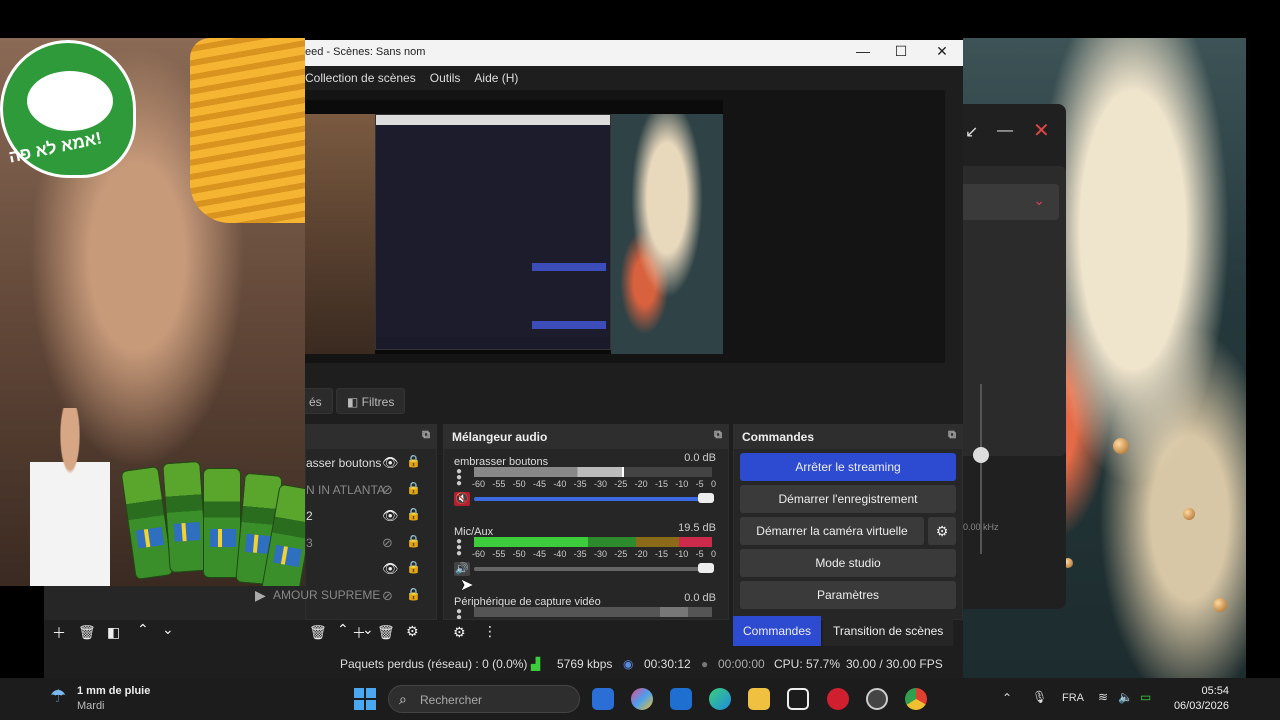 This screenshot has height=720, width=1280. I want to click on wifi-icon: ≋, so click(1103, 697).